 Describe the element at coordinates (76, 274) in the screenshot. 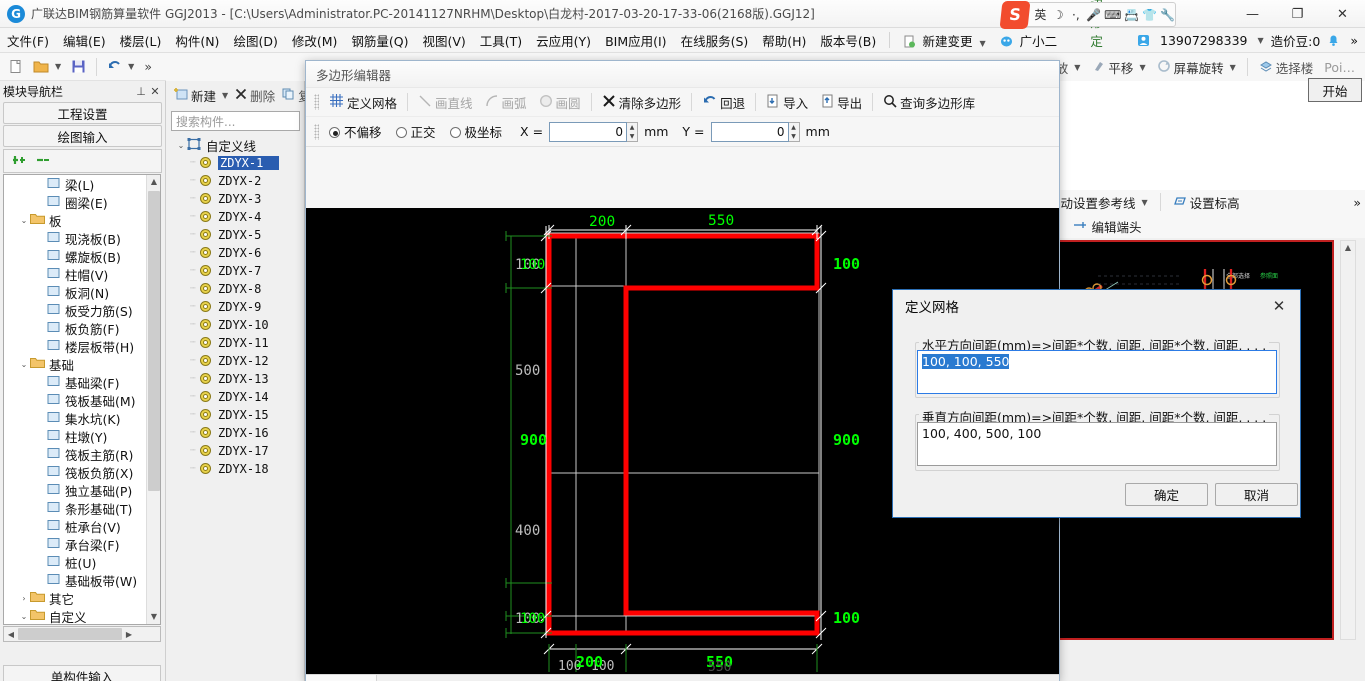

I see `tree-item: 柱帽(V)` at that location.